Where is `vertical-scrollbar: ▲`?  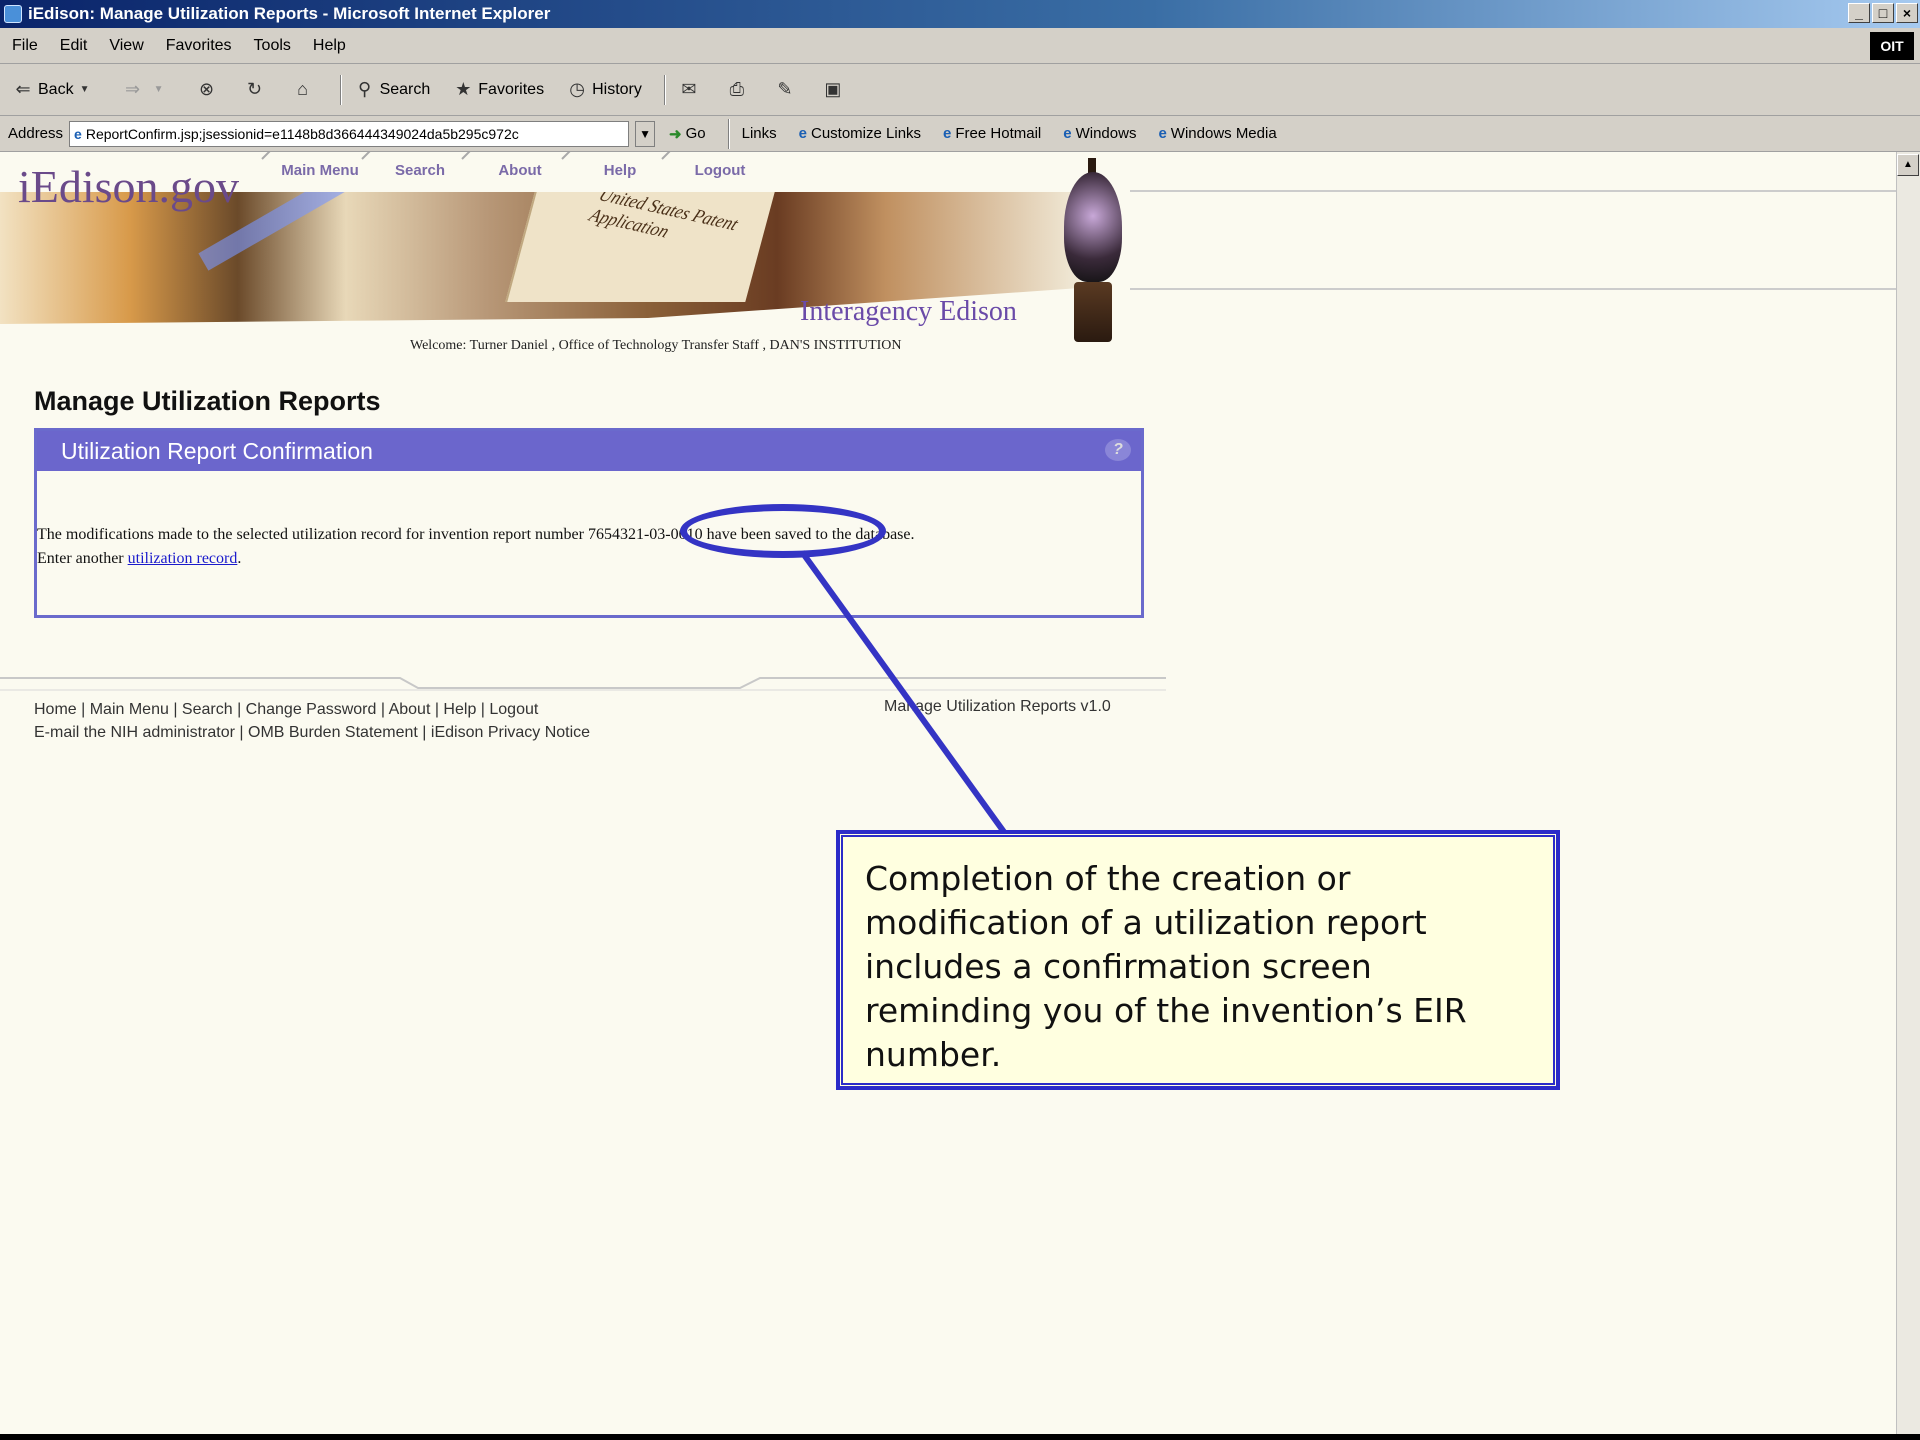
vertical-scrollbar: ▲ is located at coordinates (1908, 793).